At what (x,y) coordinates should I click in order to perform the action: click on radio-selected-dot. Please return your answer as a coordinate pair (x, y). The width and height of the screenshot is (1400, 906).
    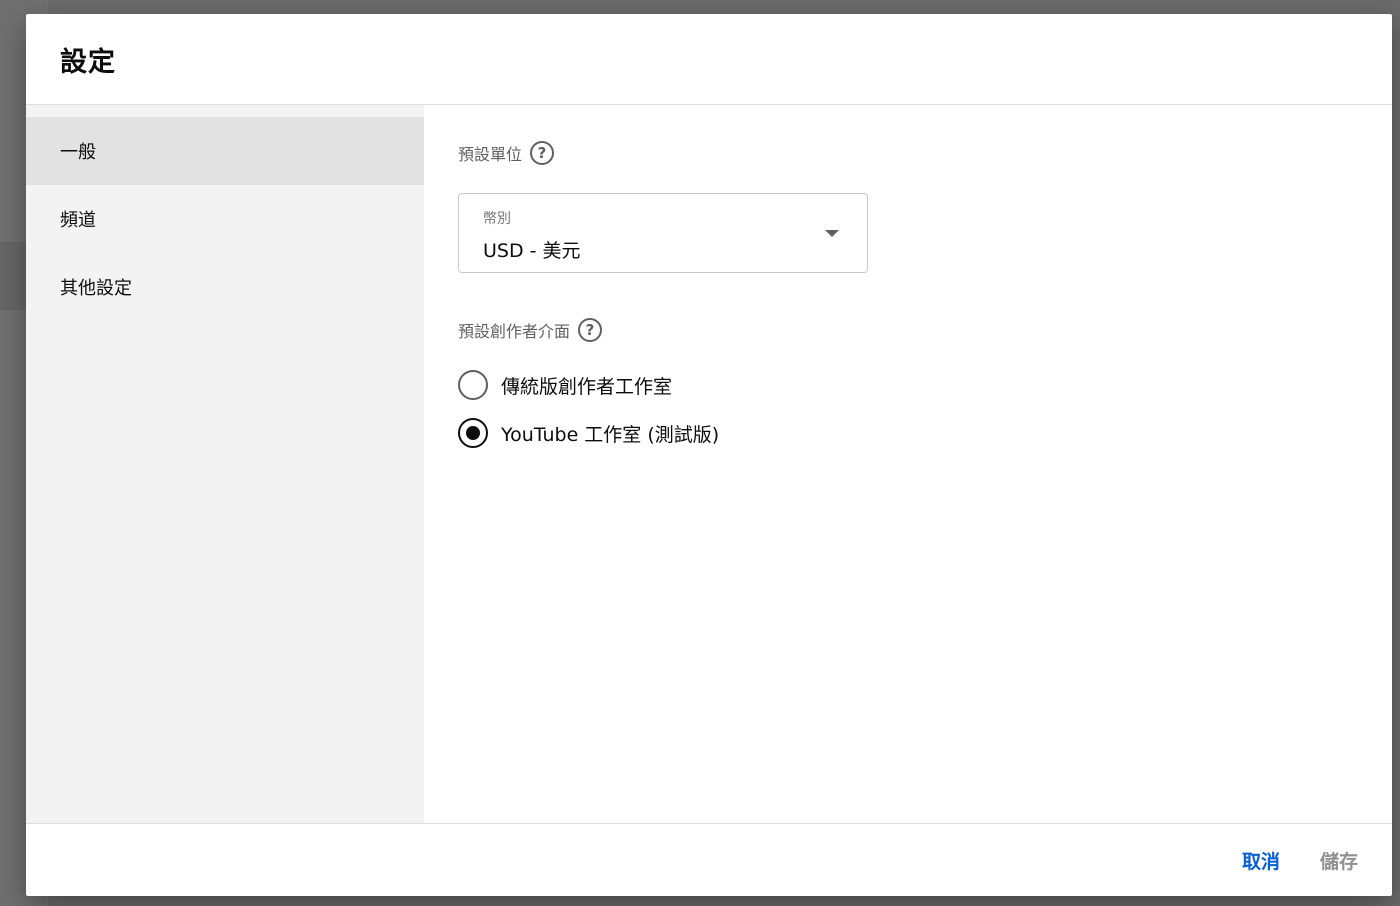
    Looking at the image, I should click on (473, 433).